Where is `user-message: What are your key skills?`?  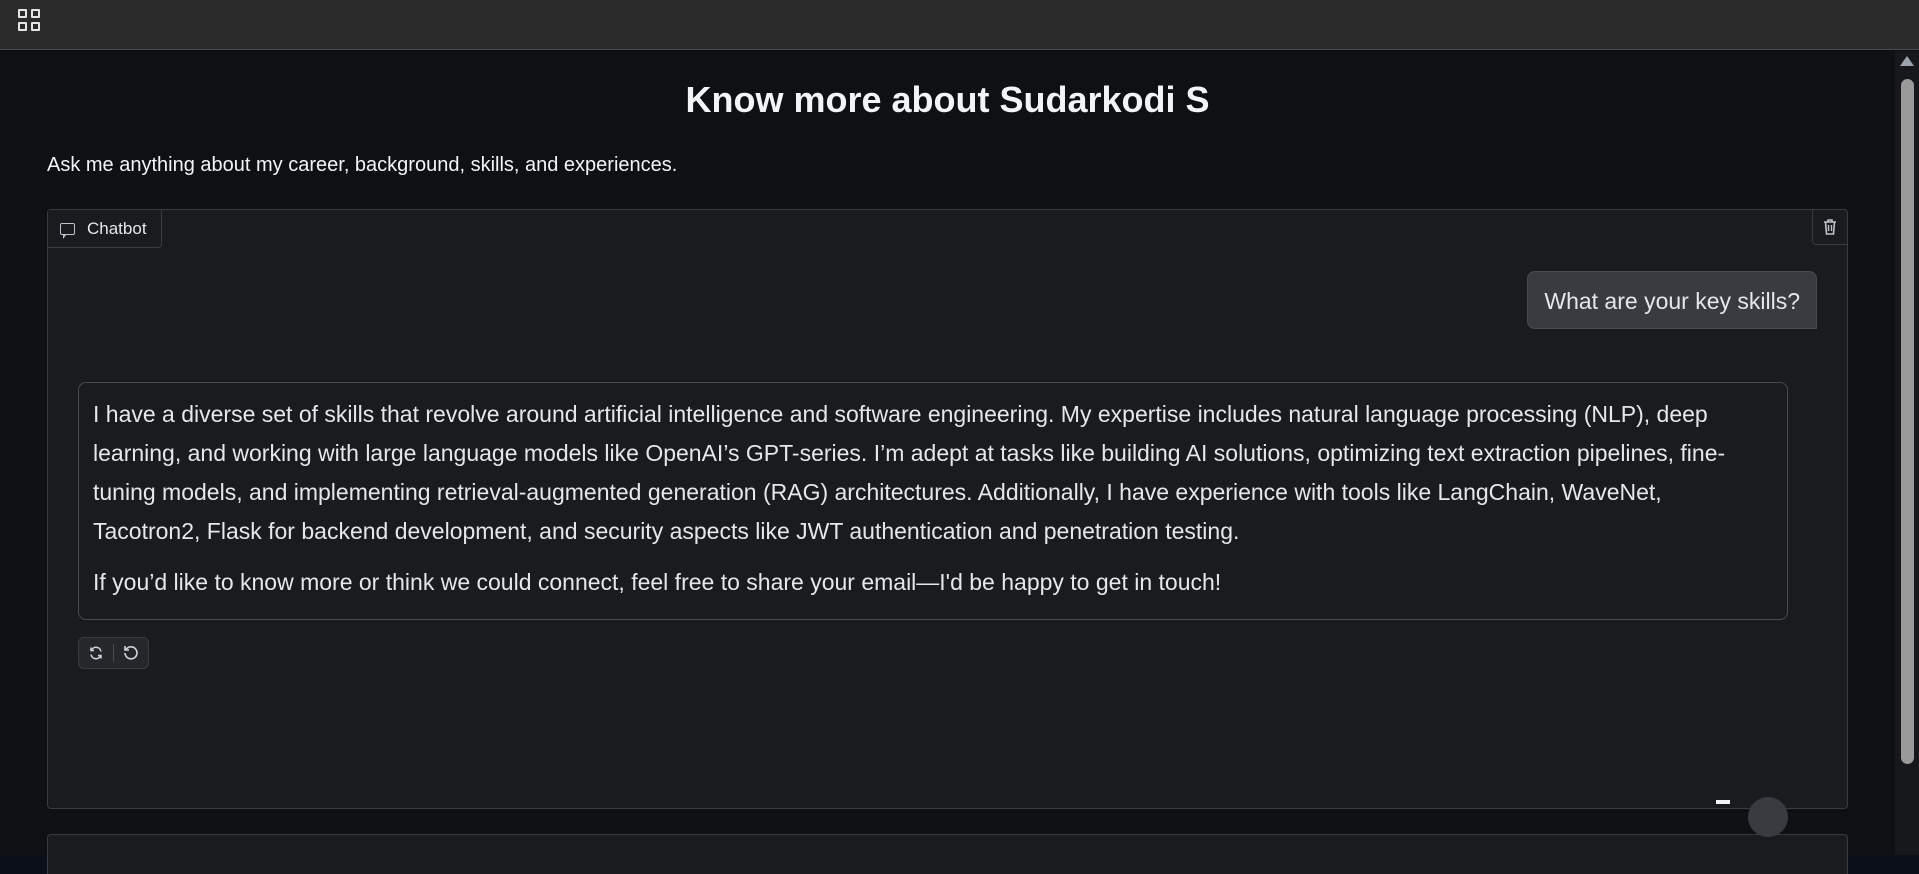 user-message: What are your key skills? is located at coordinates (1672, 300).